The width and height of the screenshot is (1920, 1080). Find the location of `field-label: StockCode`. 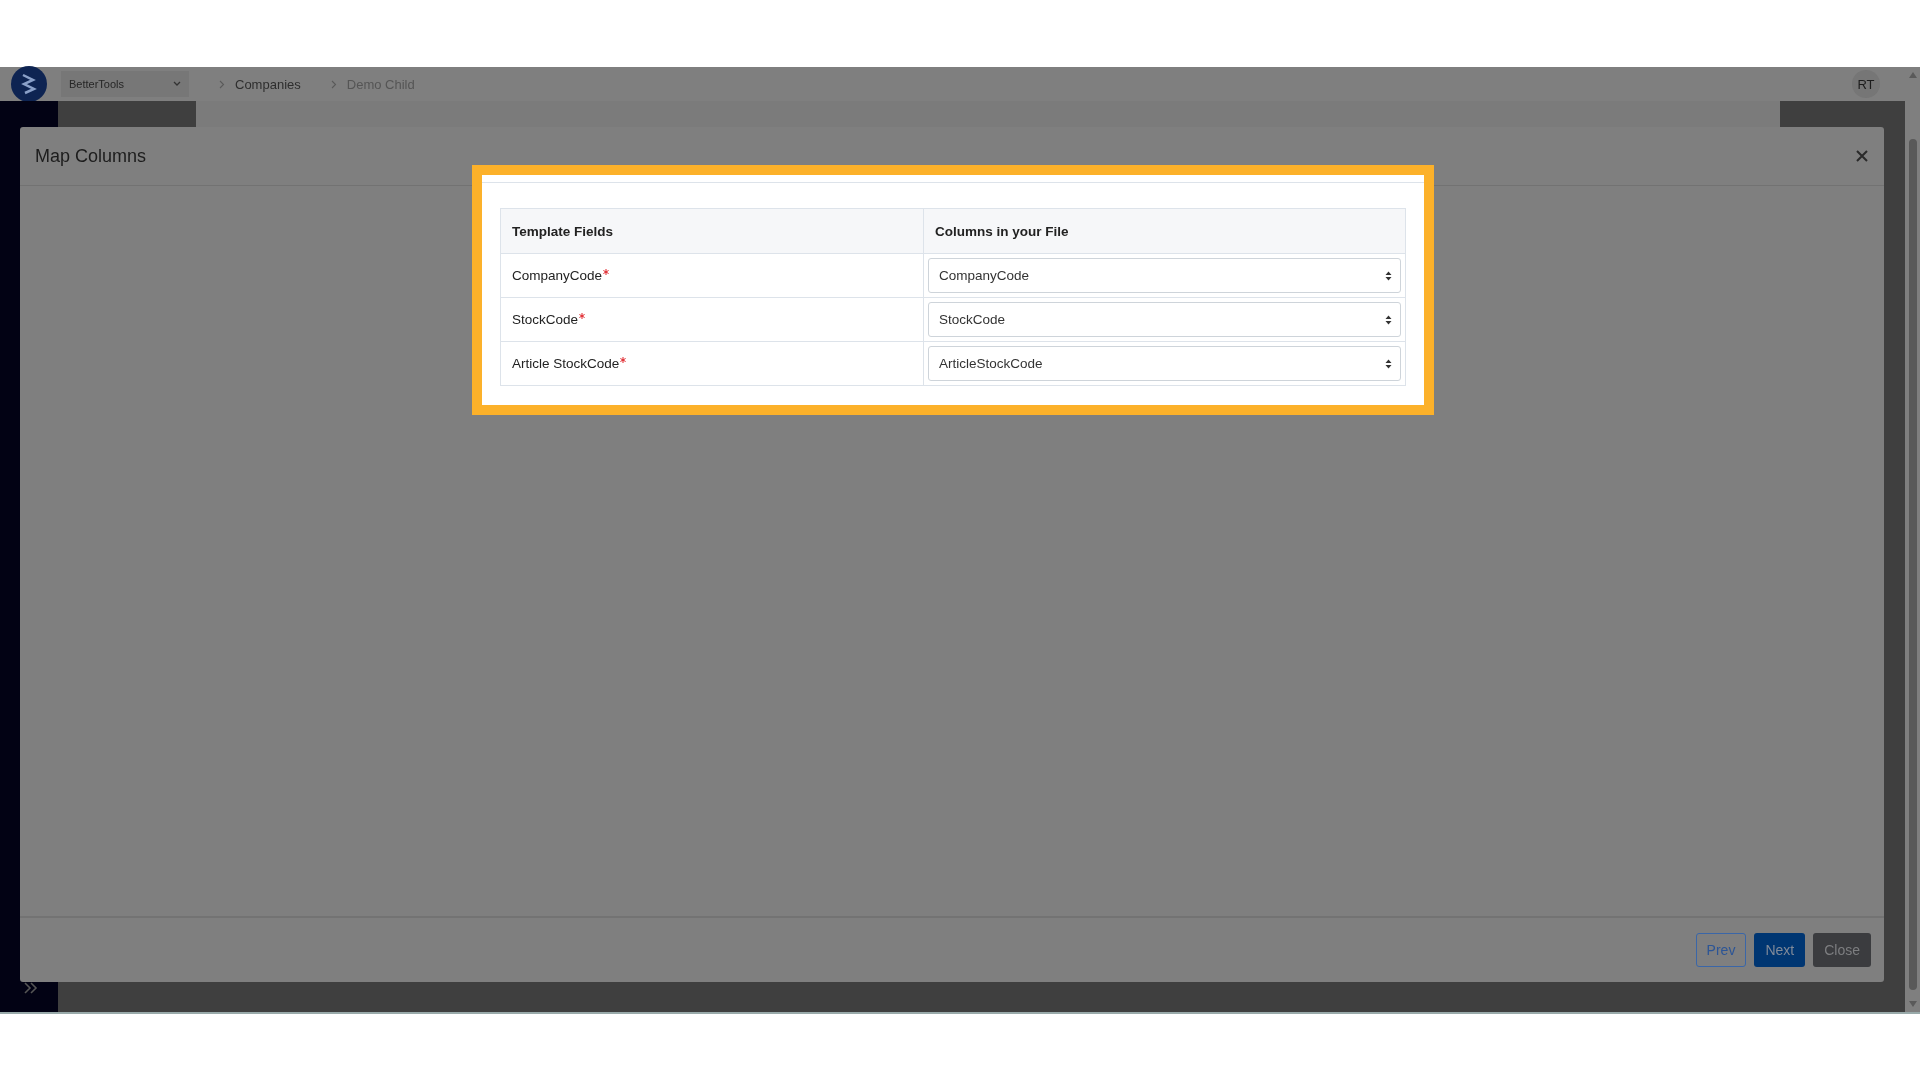

field-label: StockCode is located at coordinates (545, 319).